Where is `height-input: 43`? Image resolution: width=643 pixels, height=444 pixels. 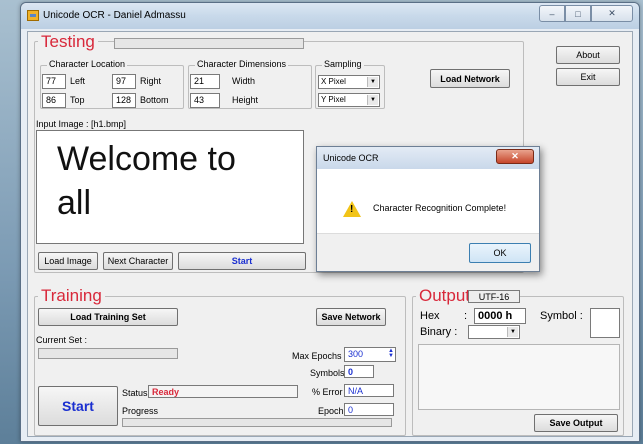
height-input: 43 is located at coordinates (205, 100).